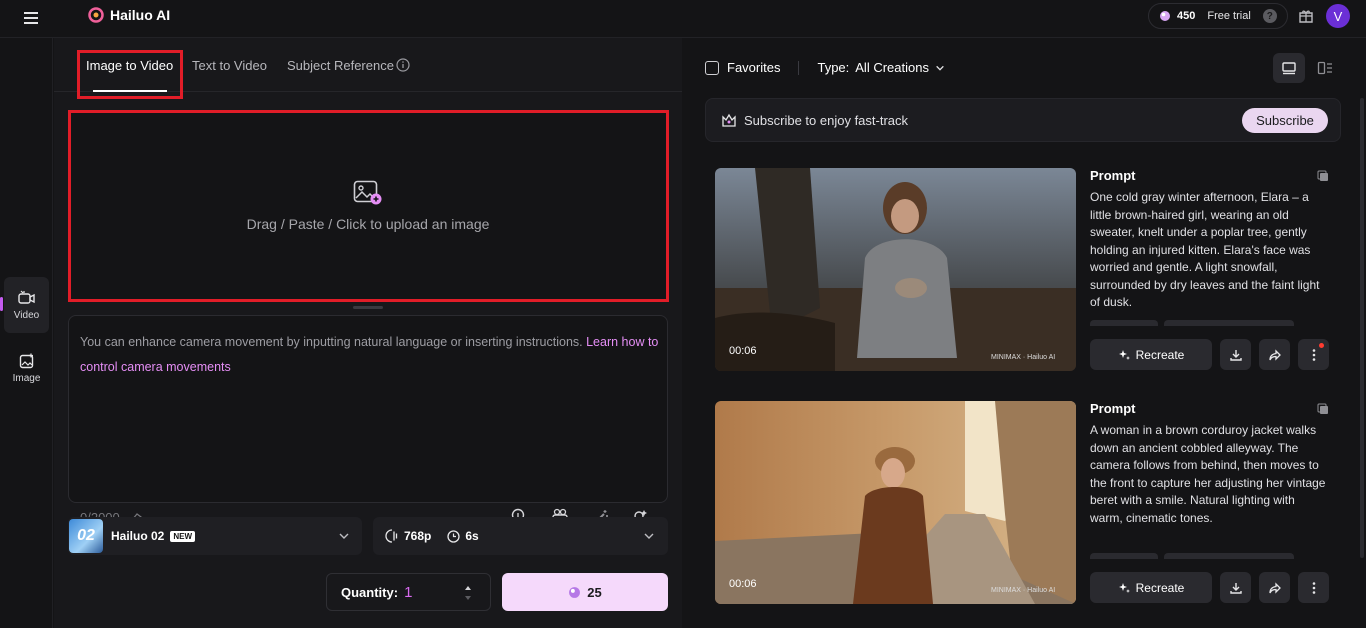 The width and height of the screenshot is (1366, 628). What do you see at coordinates (833, 67) in the screenshot?
I see `type-label: Type:` at bounding box center [833, 67].